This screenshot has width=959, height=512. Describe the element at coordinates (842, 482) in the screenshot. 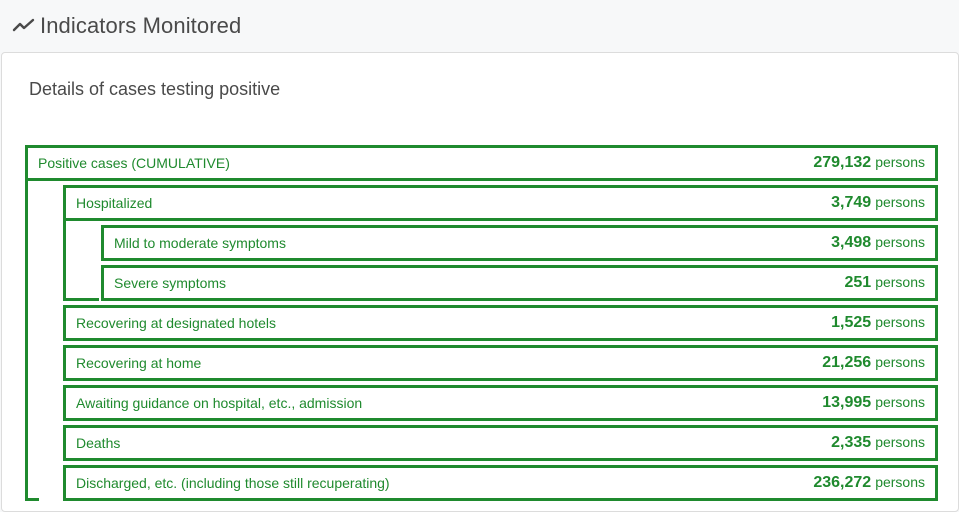

I see `row-value: 236,272` at that location.